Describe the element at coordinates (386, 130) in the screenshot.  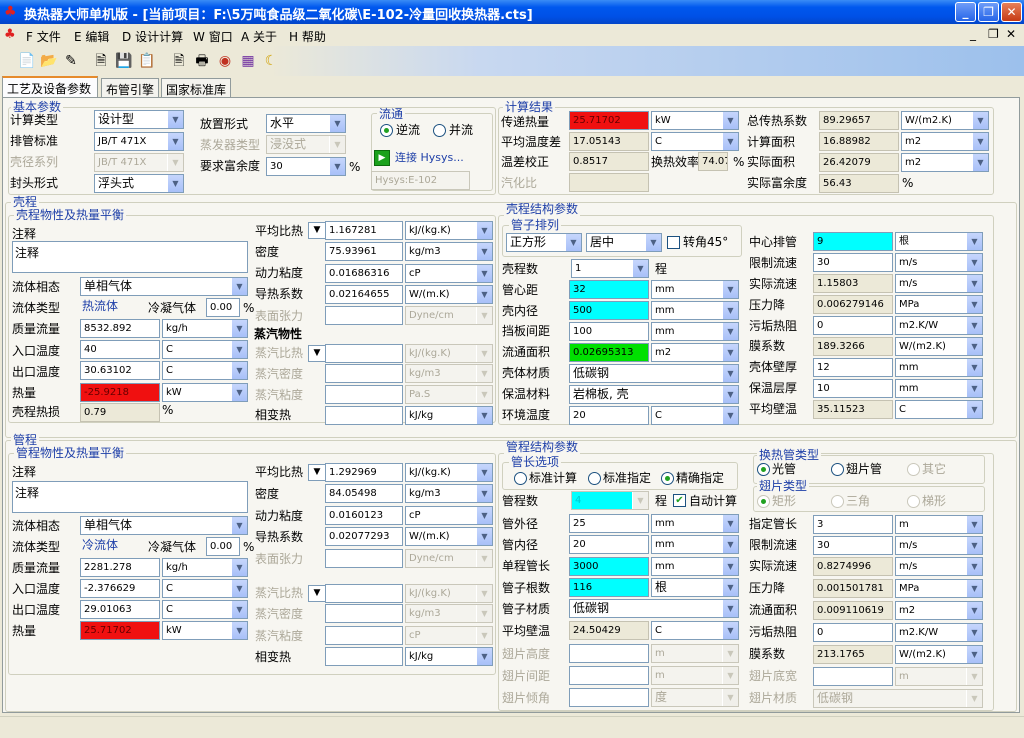
I see `counter-flow-radio` at that location.